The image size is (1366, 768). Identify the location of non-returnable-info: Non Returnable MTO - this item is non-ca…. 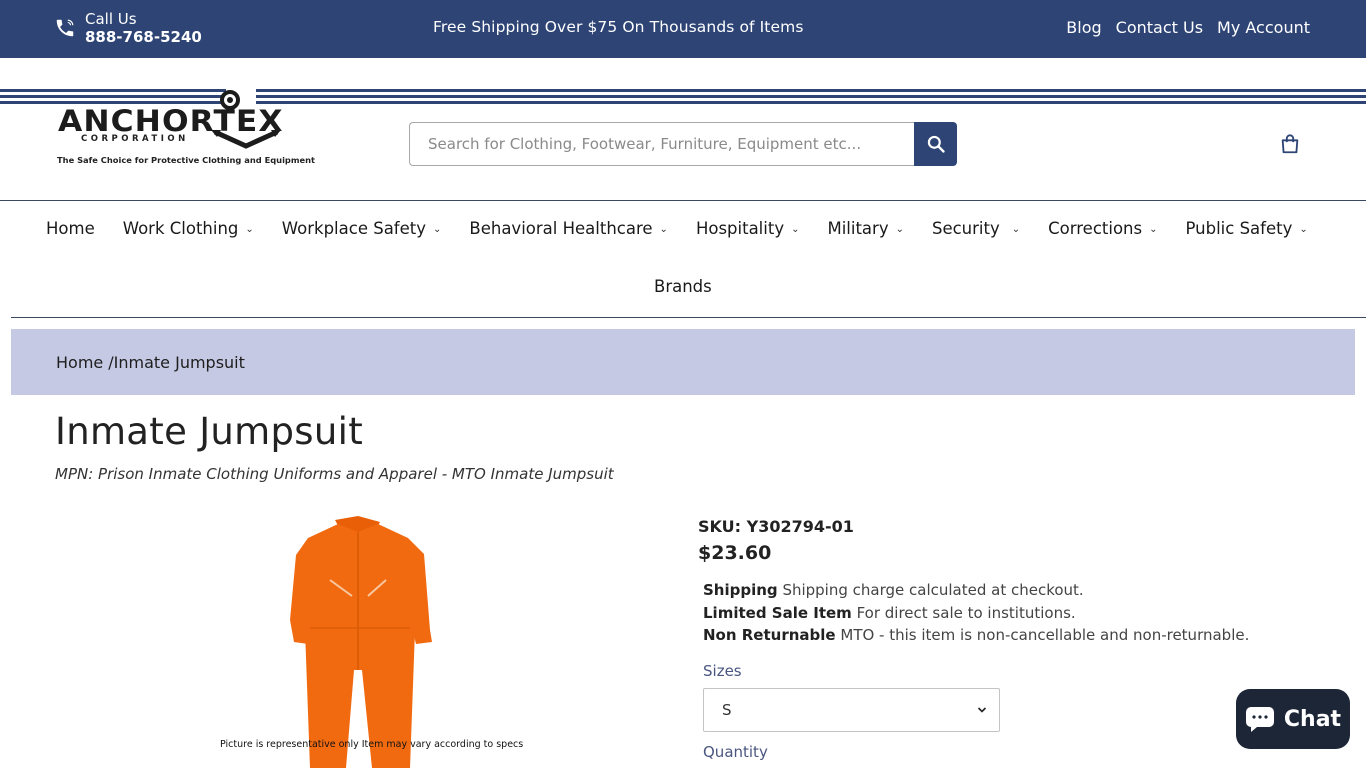
(976, 635).